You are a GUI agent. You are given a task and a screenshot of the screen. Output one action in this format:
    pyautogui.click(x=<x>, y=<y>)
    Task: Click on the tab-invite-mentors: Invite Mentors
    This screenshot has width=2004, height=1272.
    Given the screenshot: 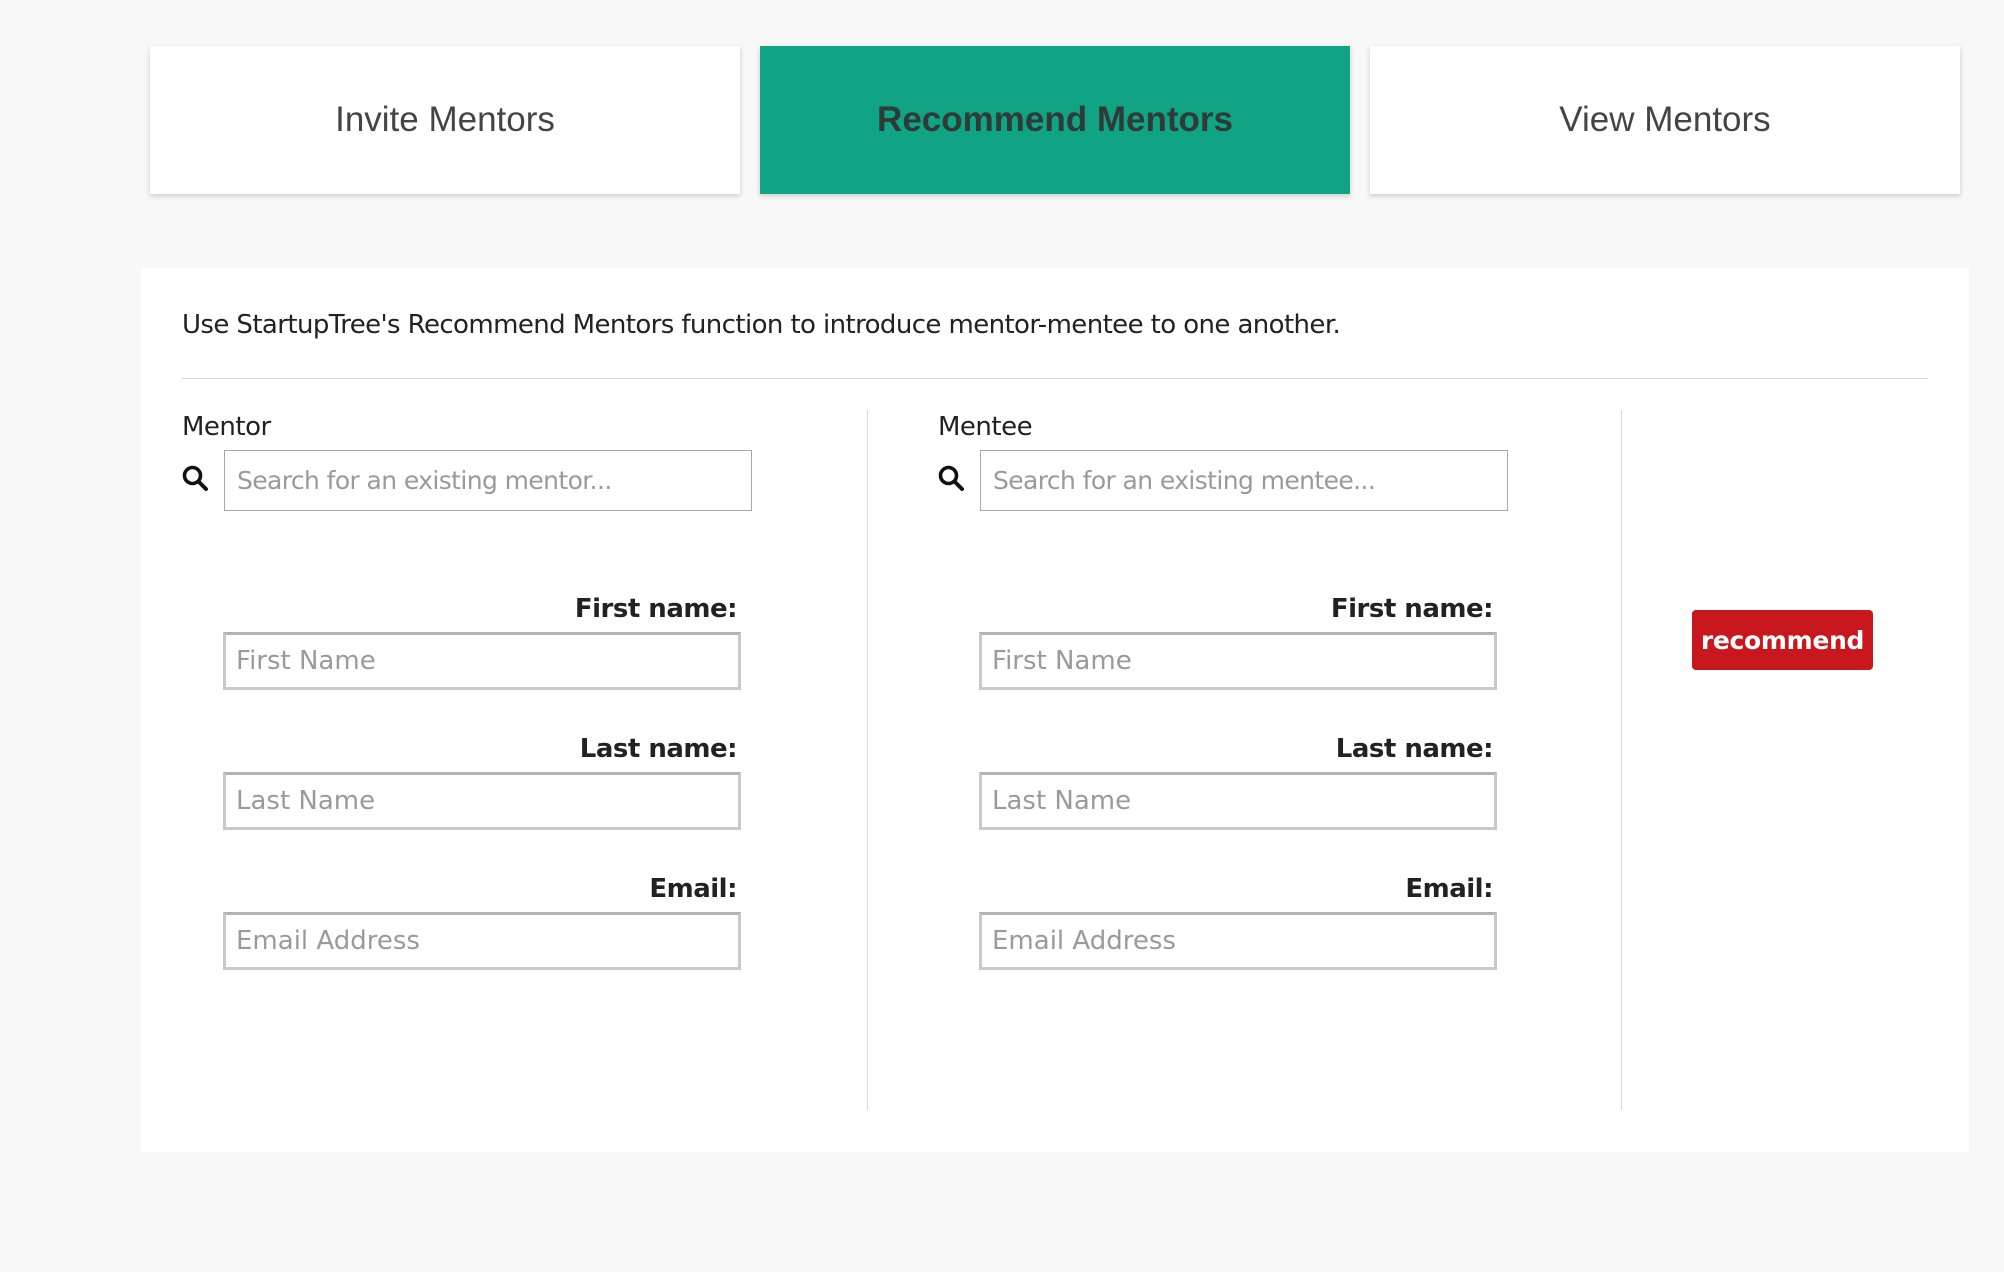 What is the action you would take?
    pyautogui.click(x=445, y=120)
    